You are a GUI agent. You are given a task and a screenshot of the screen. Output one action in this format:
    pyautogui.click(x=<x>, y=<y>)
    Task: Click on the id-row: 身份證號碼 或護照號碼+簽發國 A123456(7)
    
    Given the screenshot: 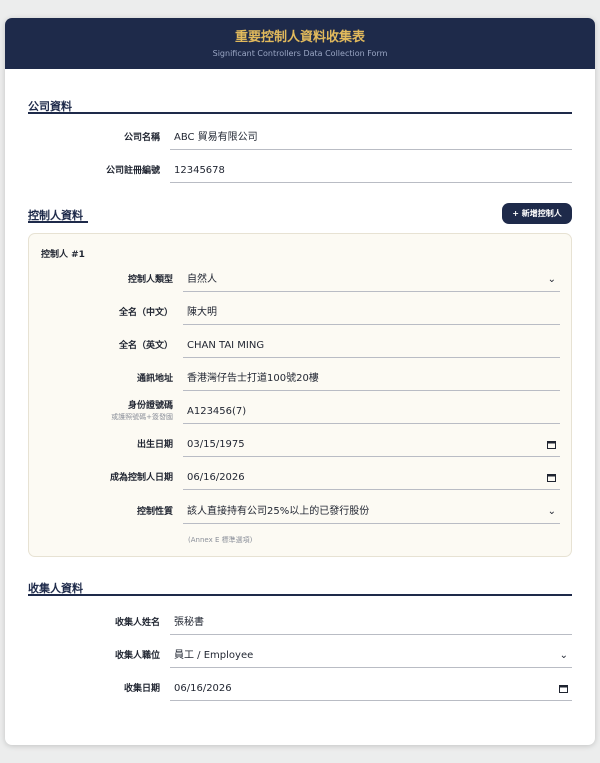 What is the action you would take?
    pyautogui.click(x=335, y=412)
    